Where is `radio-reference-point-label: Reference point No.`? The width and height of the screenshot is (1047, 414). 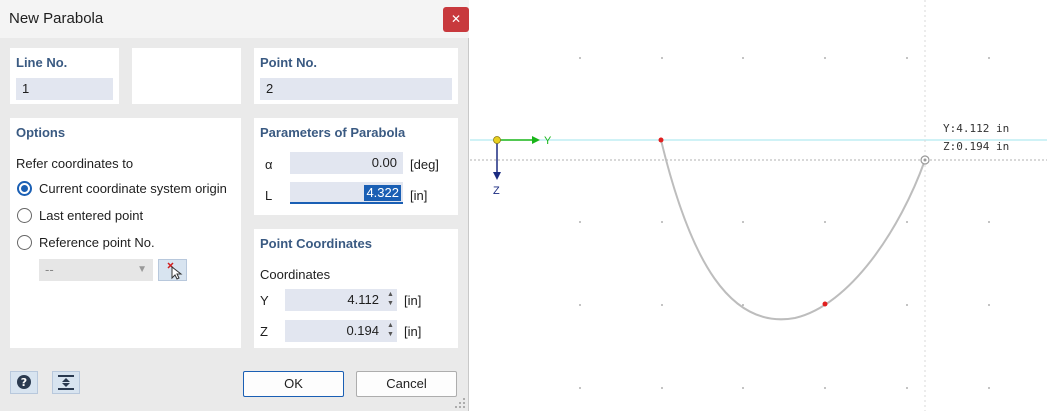
radio-reference-point-label: Reference point No. is located at coordinates (97, 242).